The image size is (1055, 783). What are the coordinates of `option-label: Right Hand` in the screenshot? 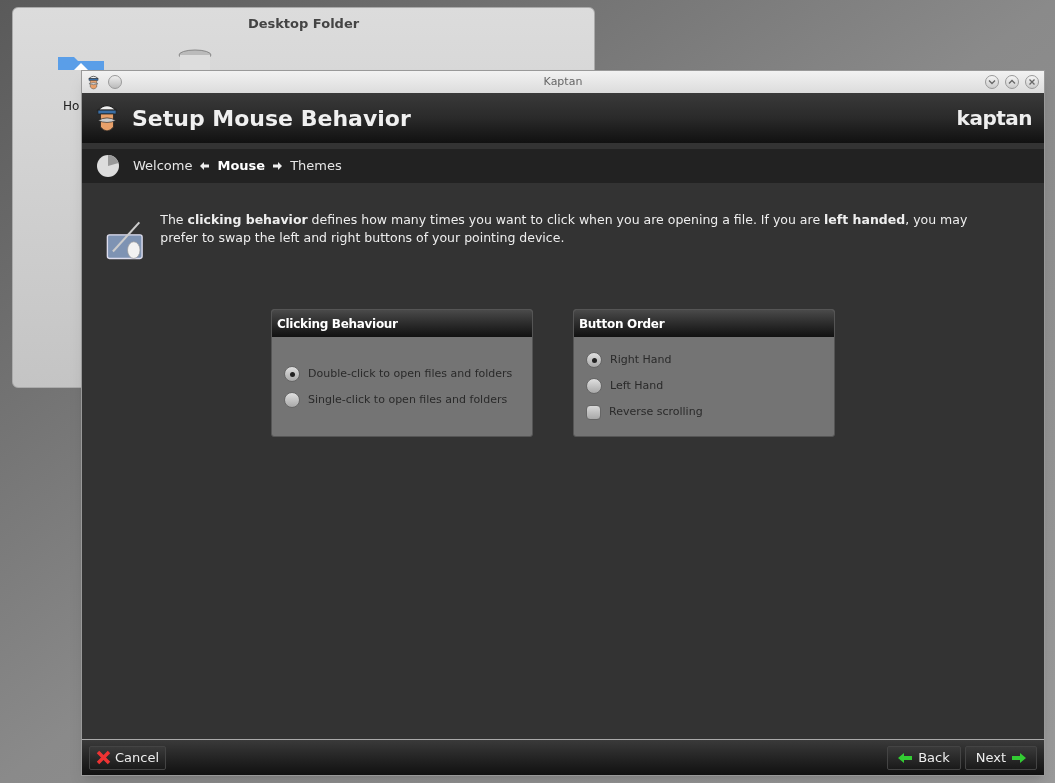 It's located at (641, 359).